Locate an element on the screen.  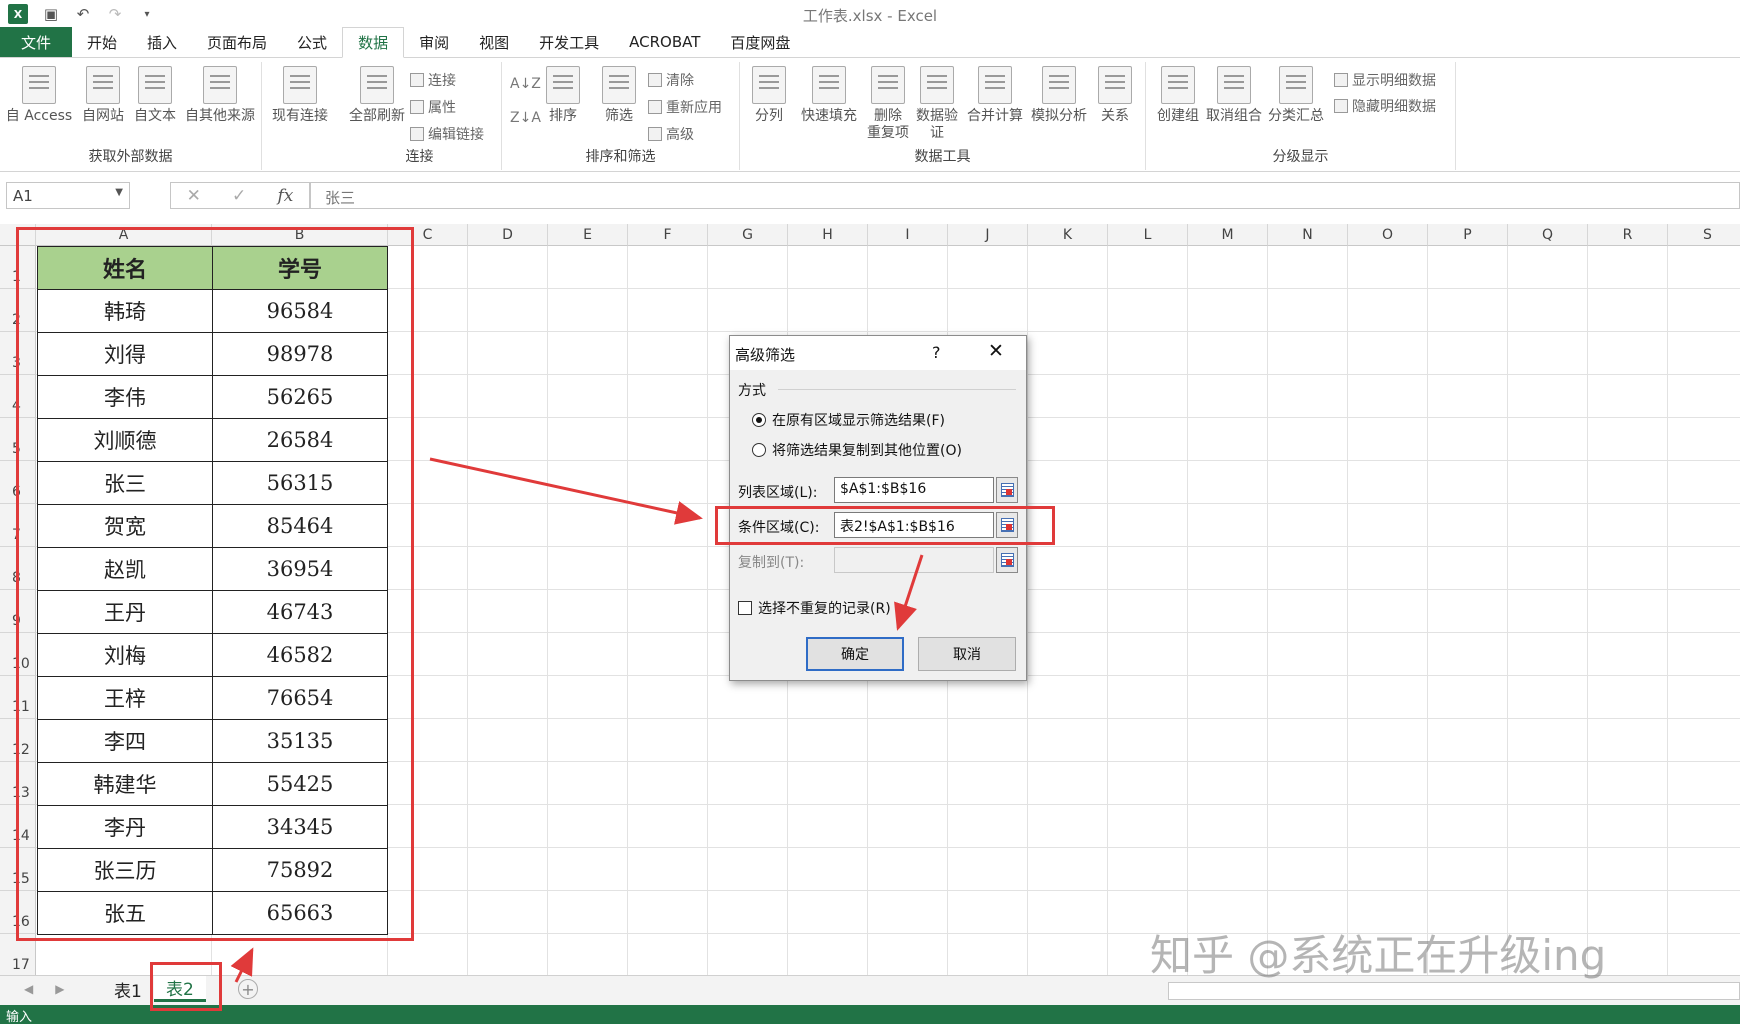
criteria-range-input: 表2!$A$1:$B$16 is located at coordinates (914, 525).